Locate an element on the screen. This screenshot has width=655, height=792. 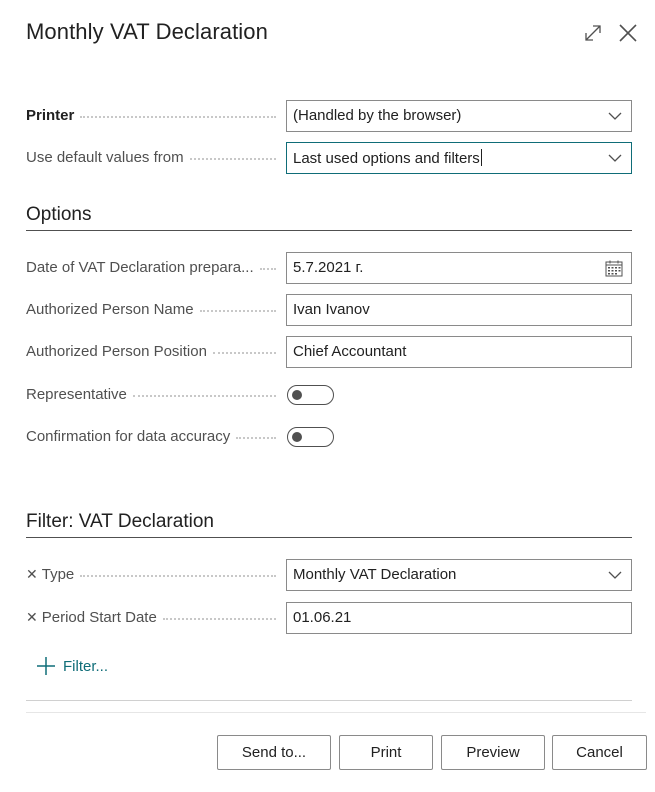
printer-value: (Handled by the browser) is located at coordinates (377, 115).